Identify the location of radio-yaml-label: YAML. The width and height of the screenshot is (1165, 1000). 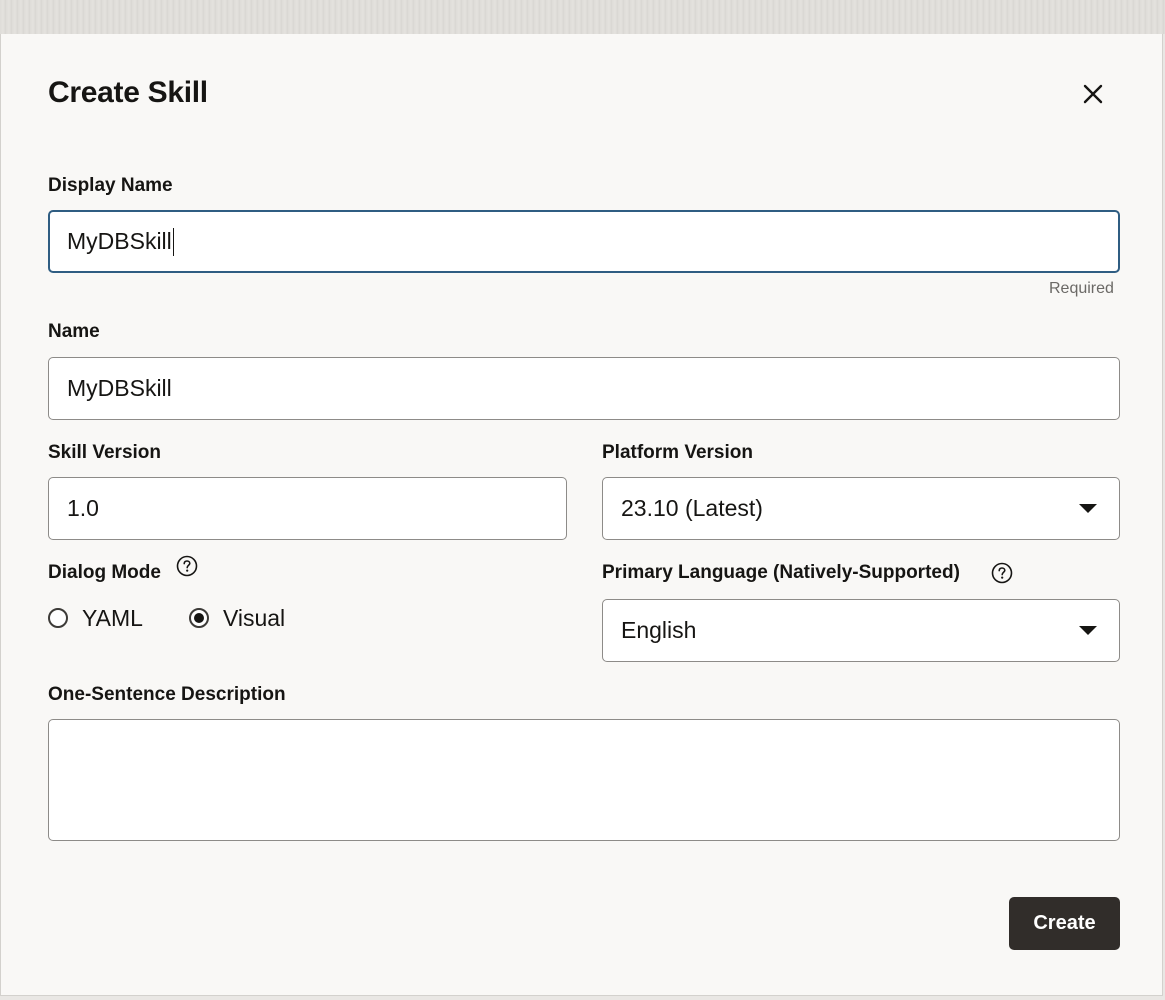
(112, 617).